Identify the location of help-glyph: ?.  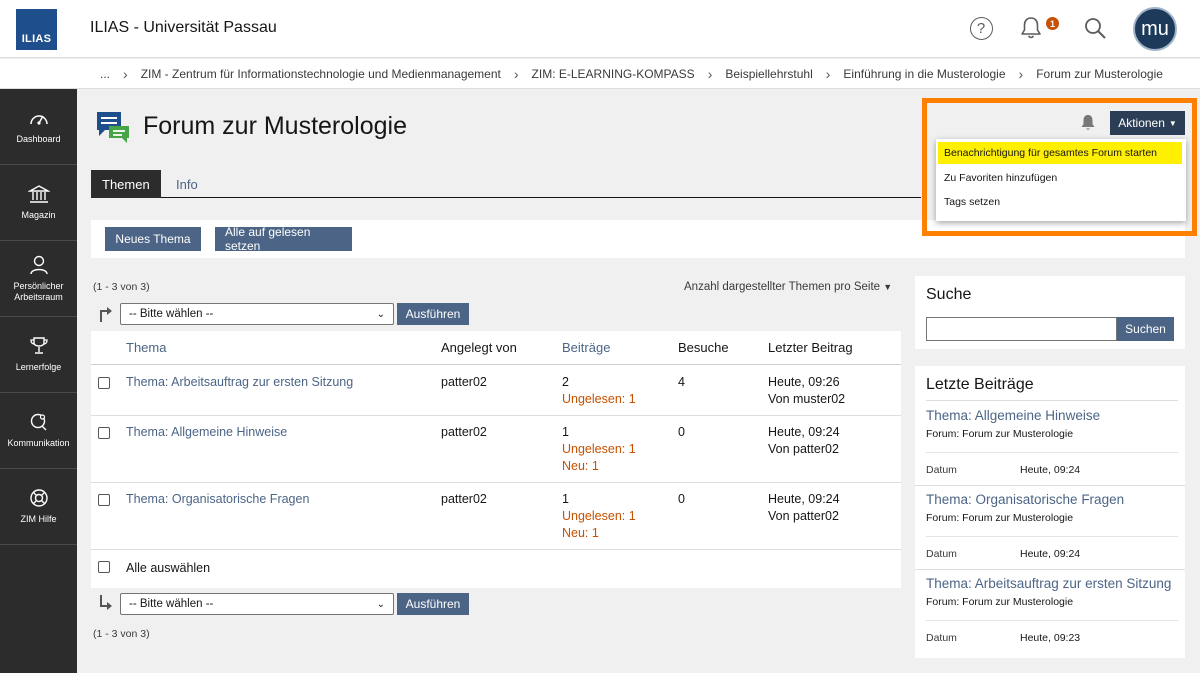
(981, 28).